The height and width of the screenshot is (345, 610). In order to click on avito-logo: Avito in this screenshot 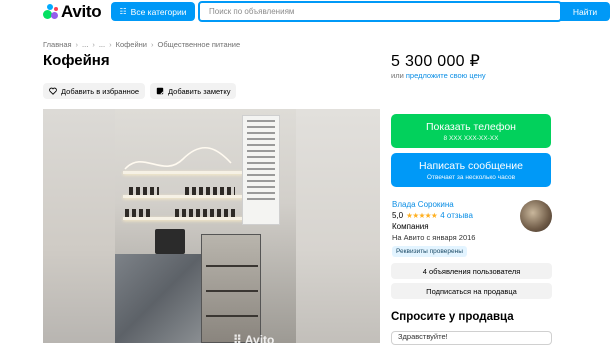, I will do `click(72, 11)`.